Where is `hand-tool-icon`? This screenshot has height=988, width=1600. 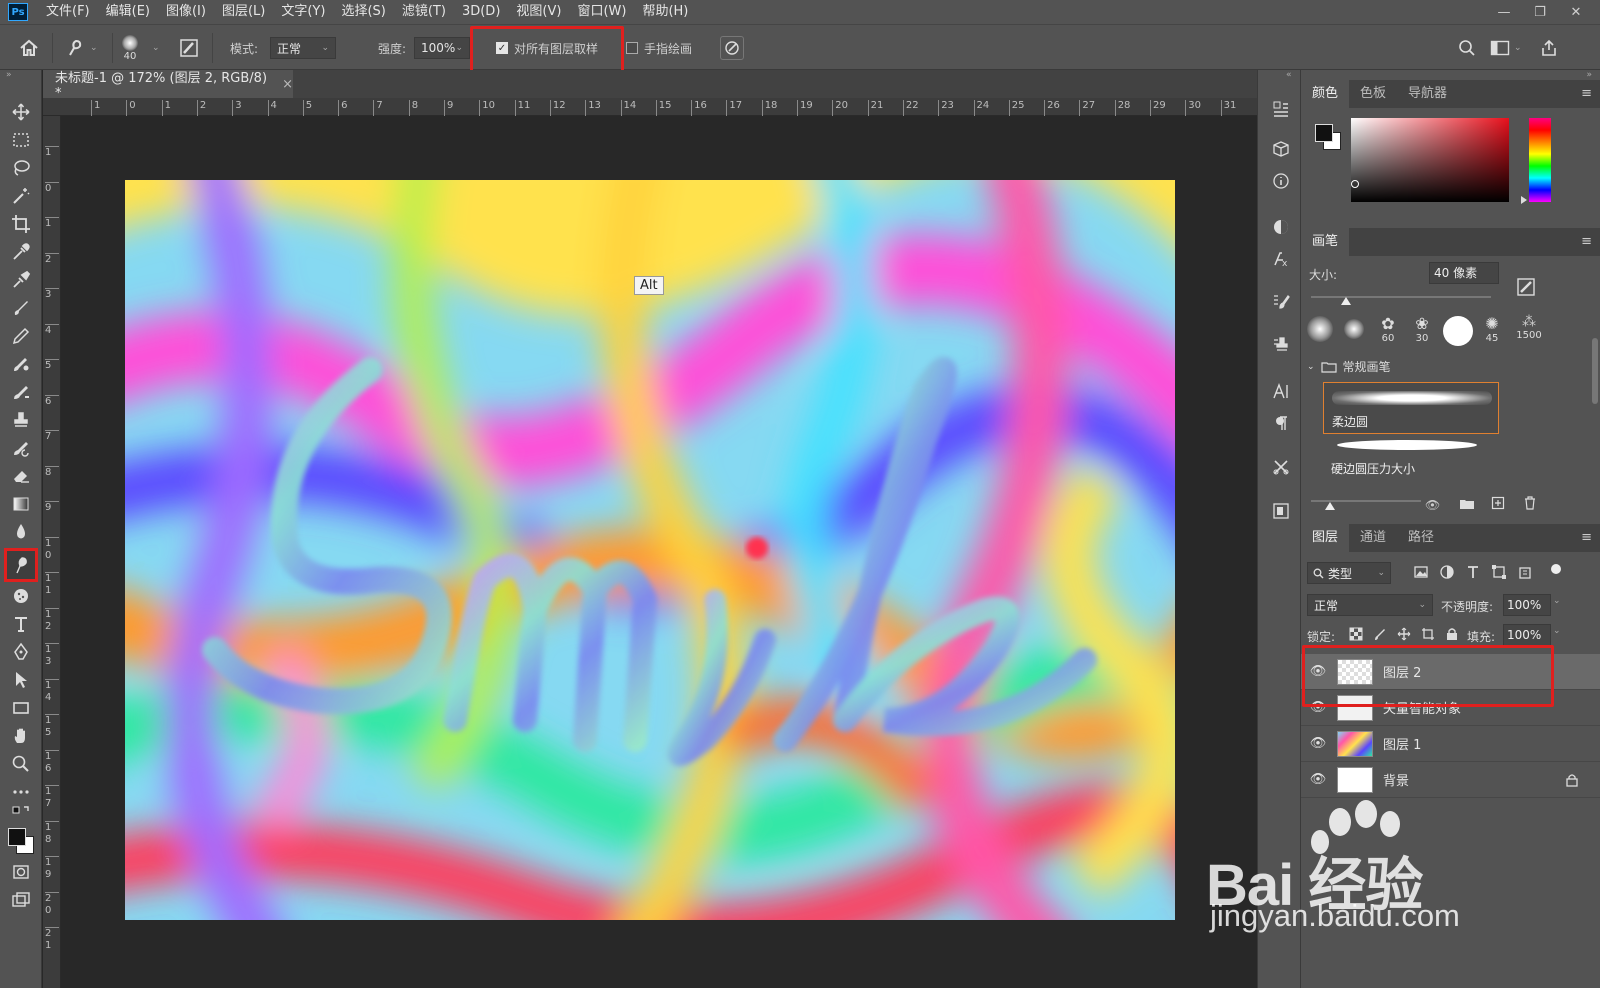 hand-tool-icon is located at coordinates (21, 736).